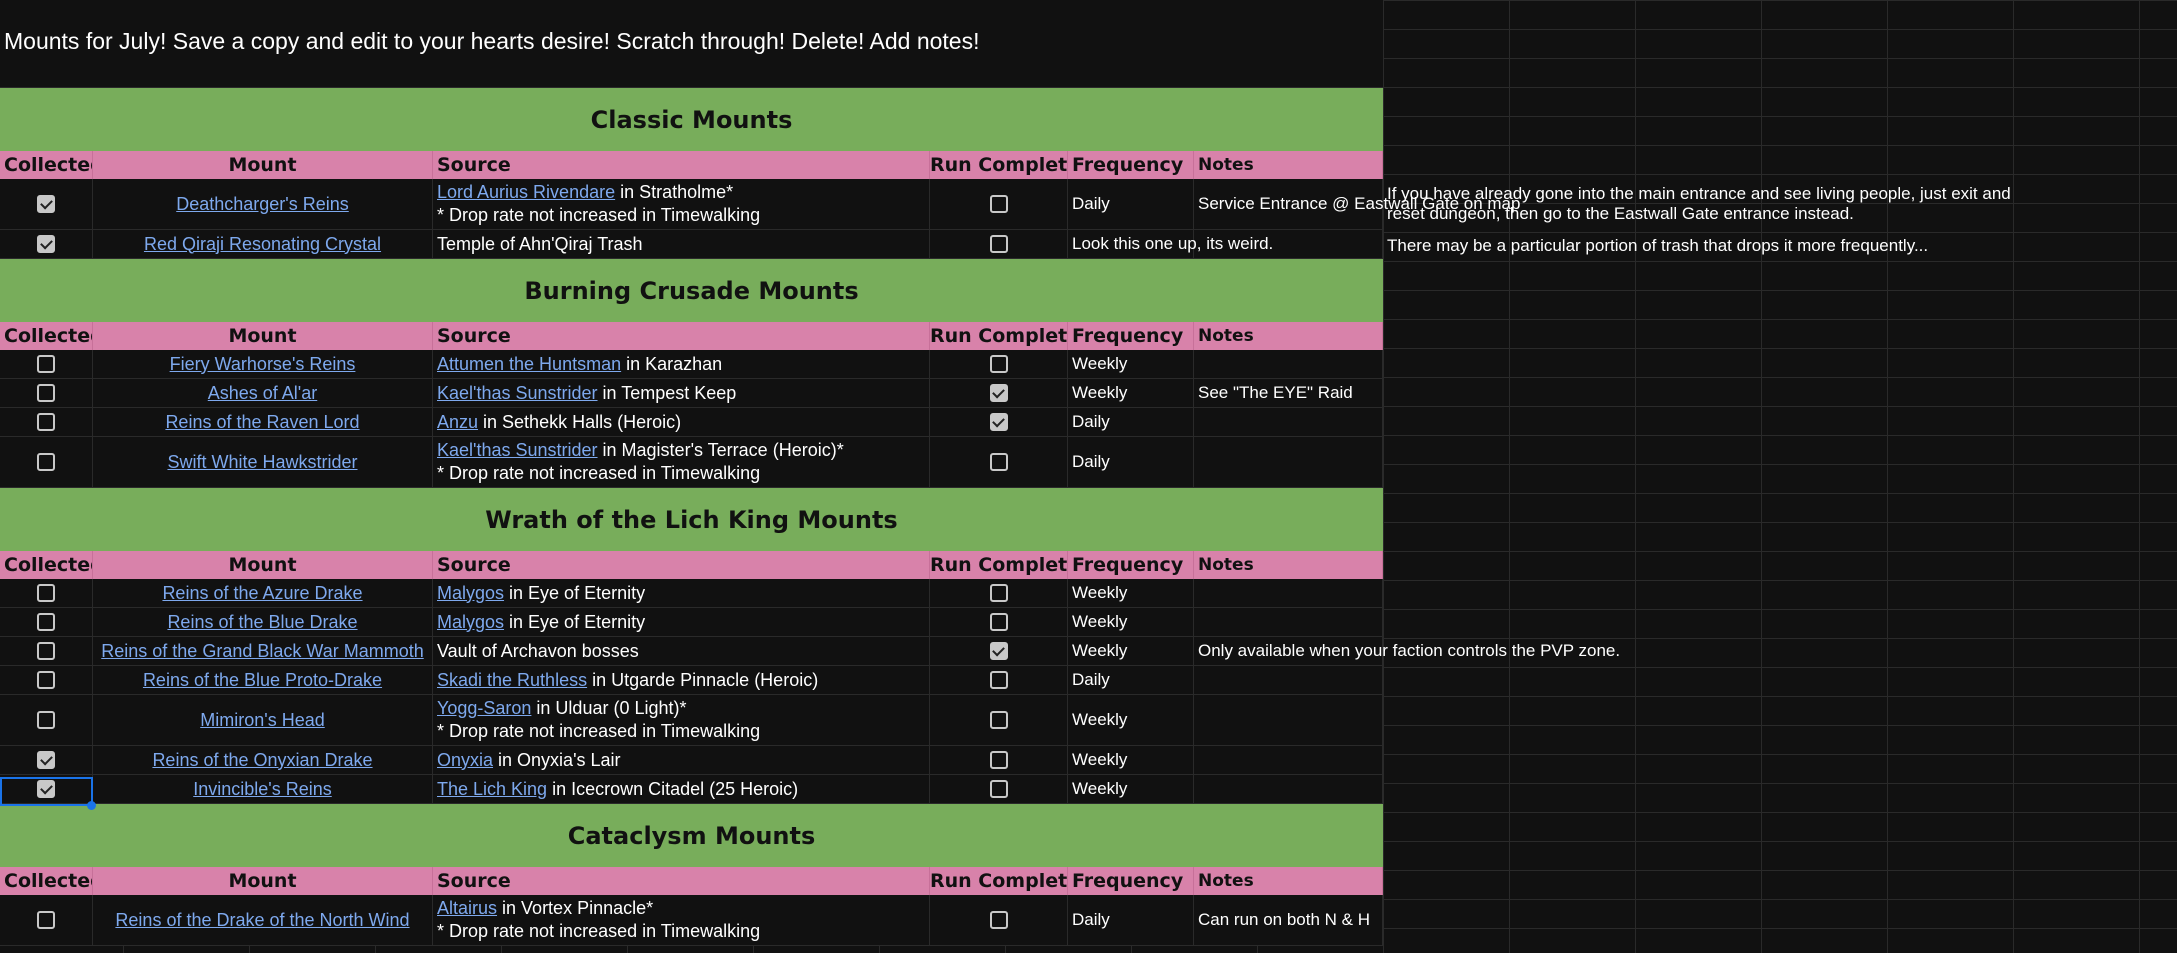  What do you see at coordinates (681, 422) in the screenshot?
I see `source-cell: Anzu in Sethekk Halls (Heroic)` at bounding box center [681, 422].